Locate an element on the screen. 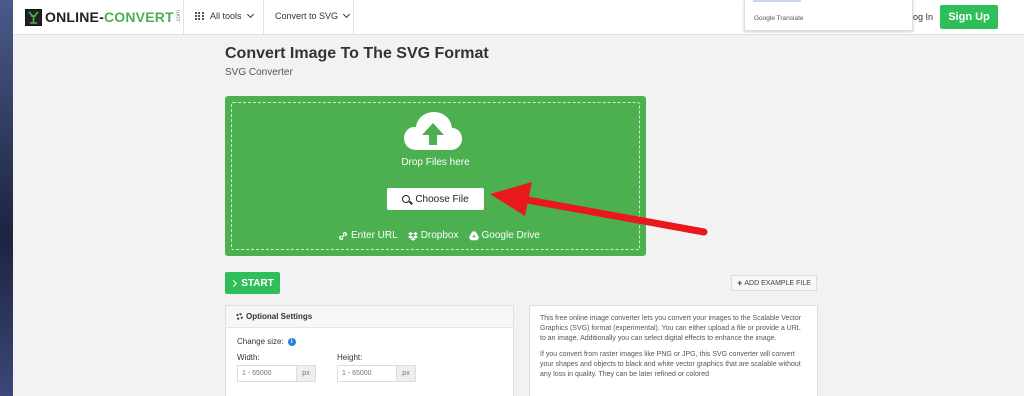  height-unit: px is located at coordinates (406, 373).